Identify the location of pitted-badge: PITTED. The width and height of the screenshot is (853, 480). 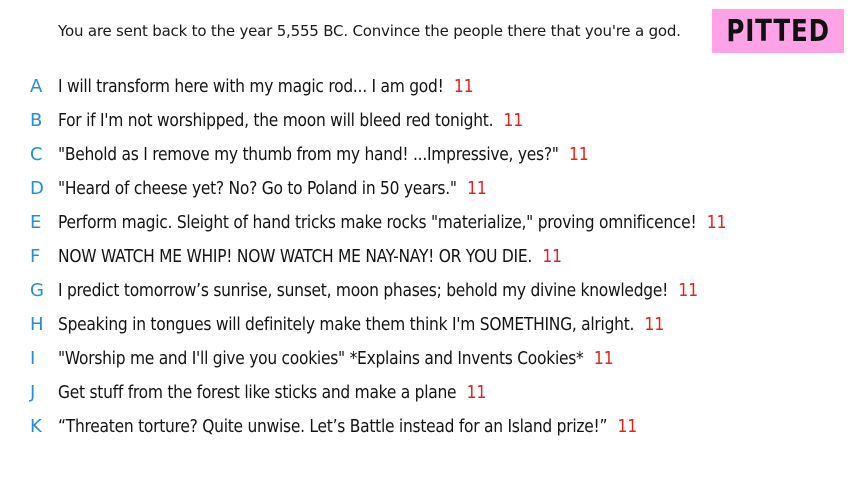
(778, 31).